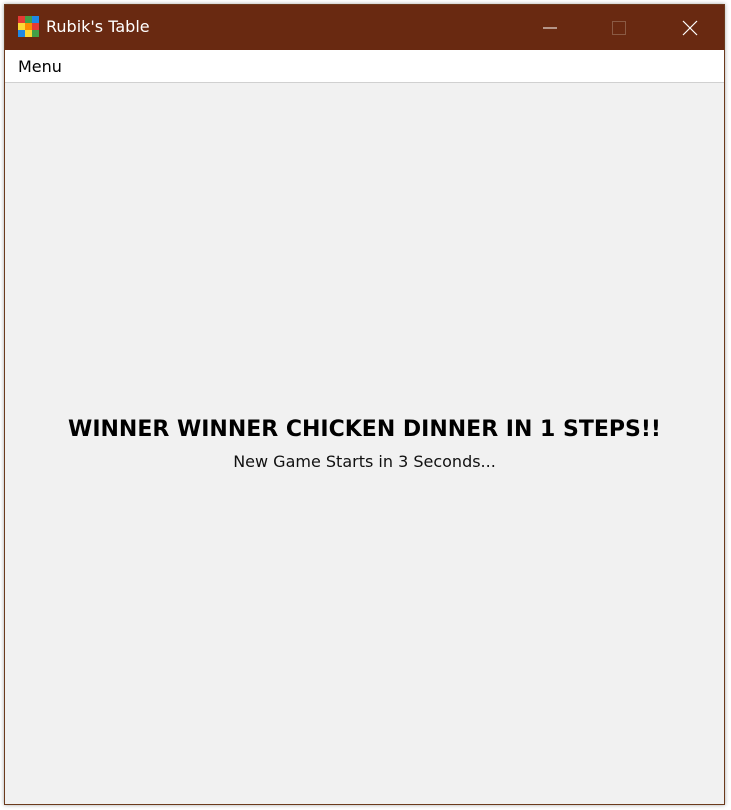 This screenshot has height=810, width=731. I want to click on rubiks-cube-icon, so click(28, 26).